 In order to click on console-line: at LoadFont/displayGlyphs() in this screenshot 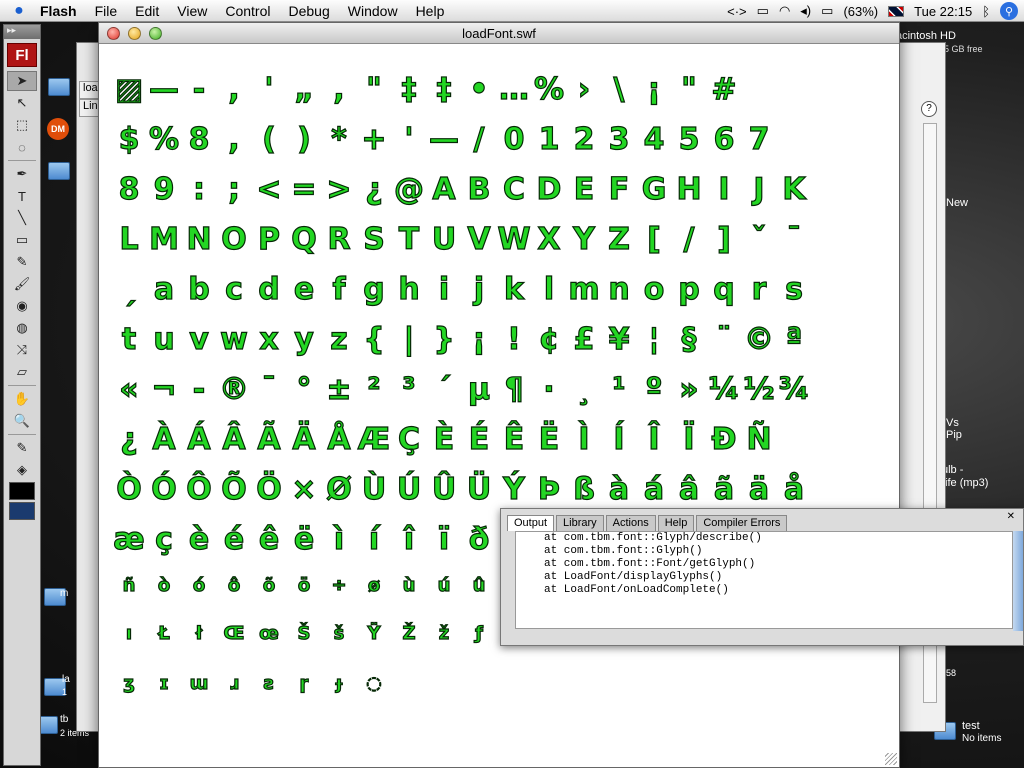, I will do `click(633, 577)`.